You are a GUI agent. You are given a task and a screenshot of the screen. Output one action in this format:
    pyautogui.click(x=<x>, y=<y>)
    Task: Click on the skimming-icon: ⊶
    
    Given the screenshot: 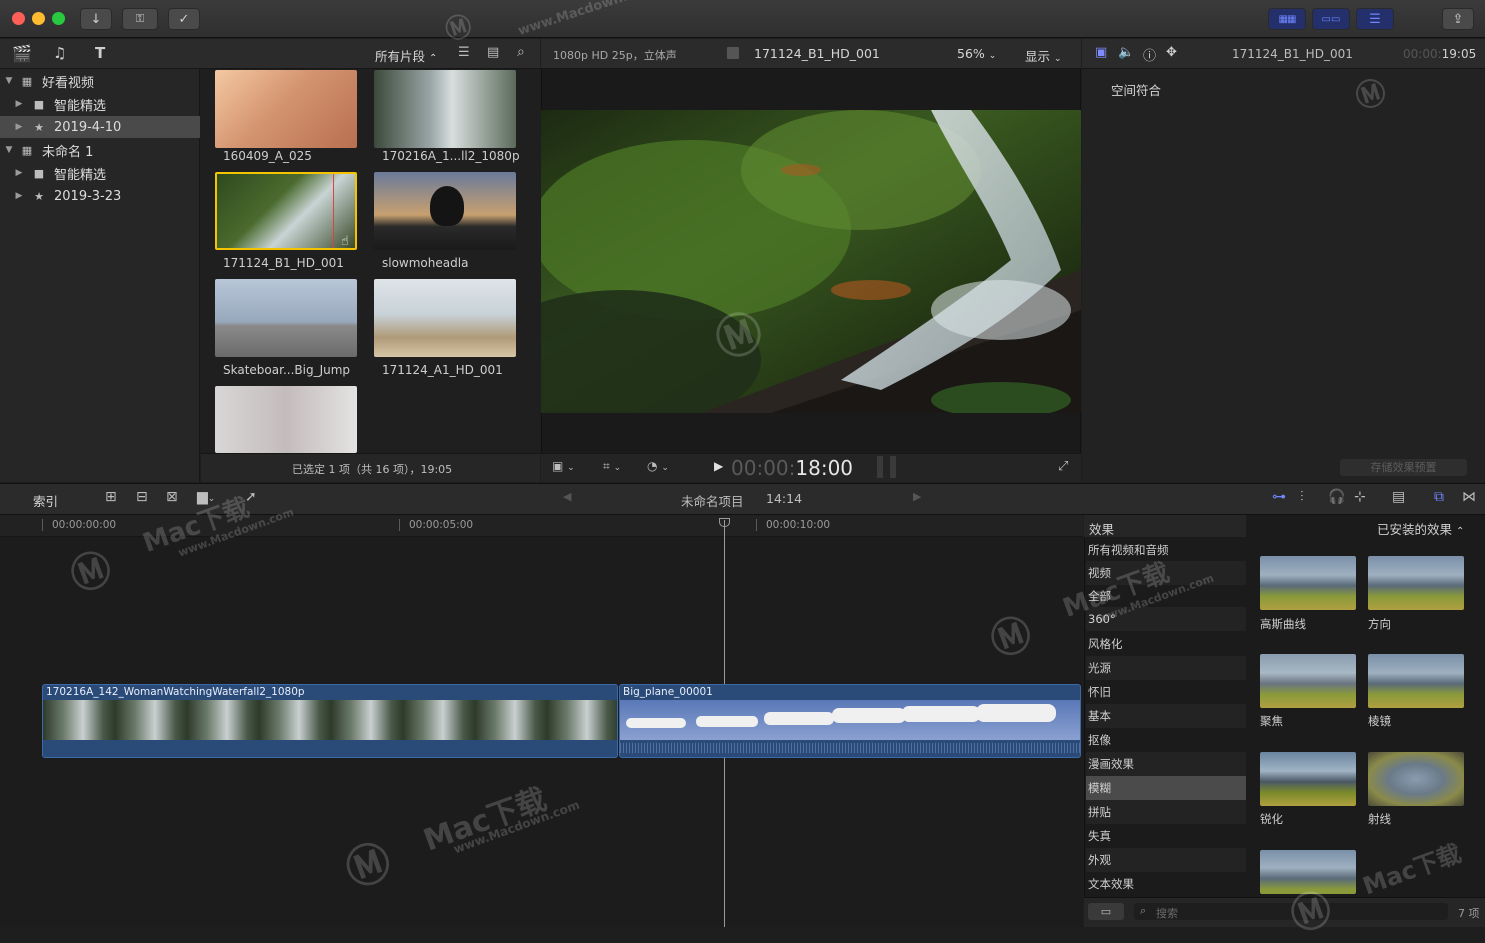 What is the action you would take?
    pyautogui.click(x=1279, y=497)
    